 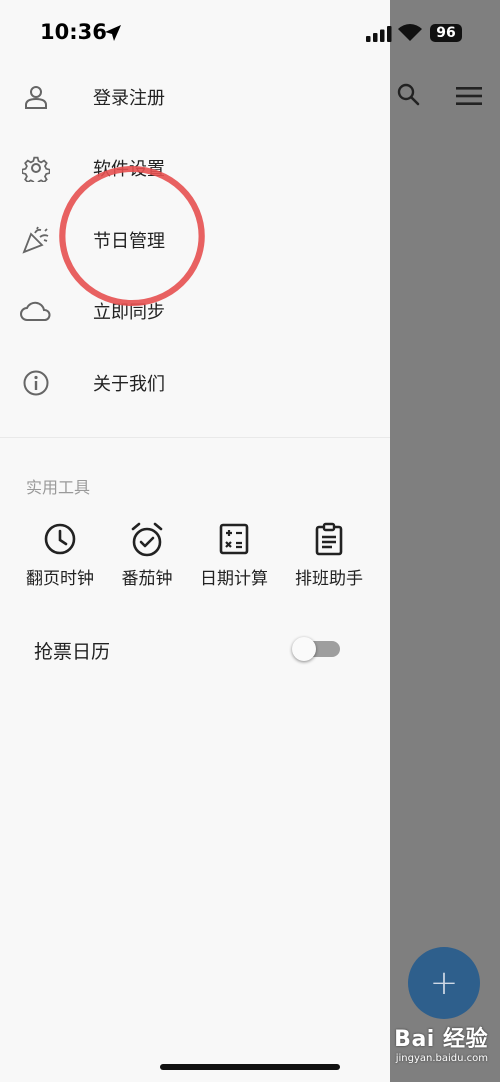 I want to click on menu-item-label: 登录注册, so click(x=129, y=98).